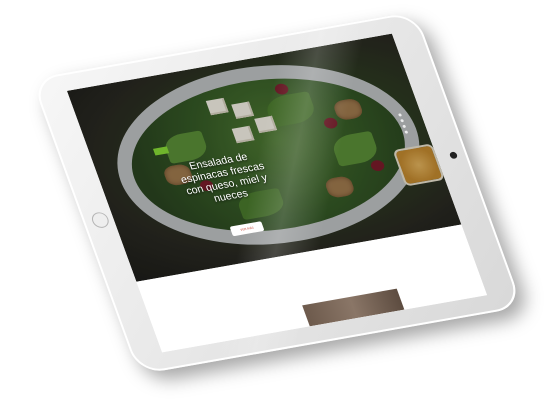 This screenshot has width=550, height=400. What do you see at coordinates (353, 307) in the screenshot?
I see `article-thumbnail` at bounding box center [353, 307].